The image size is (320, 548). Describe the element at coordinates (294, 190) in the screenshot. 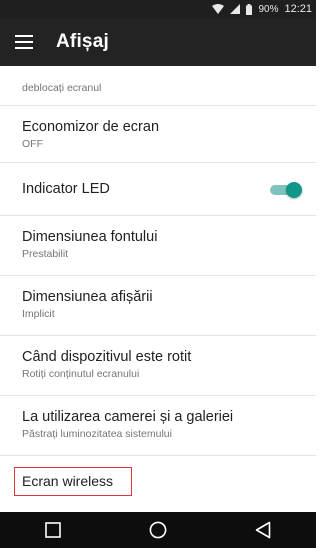

I see `toggle-thumb` at that location.